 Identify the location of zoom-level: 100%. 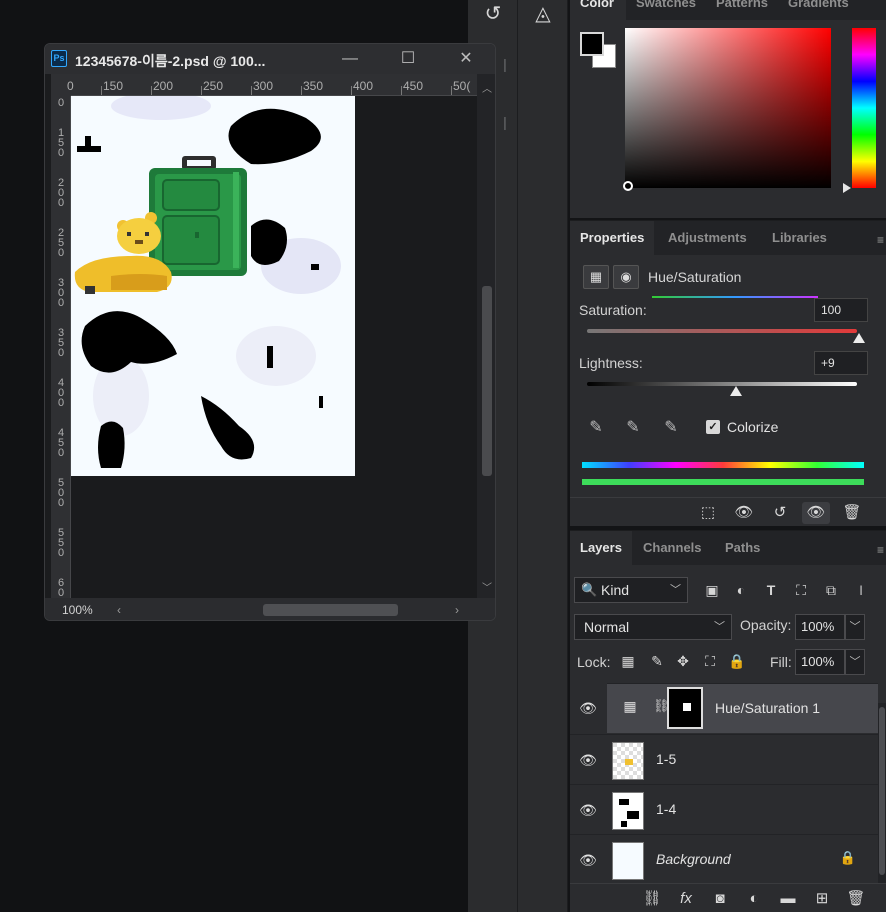
(77, 610).